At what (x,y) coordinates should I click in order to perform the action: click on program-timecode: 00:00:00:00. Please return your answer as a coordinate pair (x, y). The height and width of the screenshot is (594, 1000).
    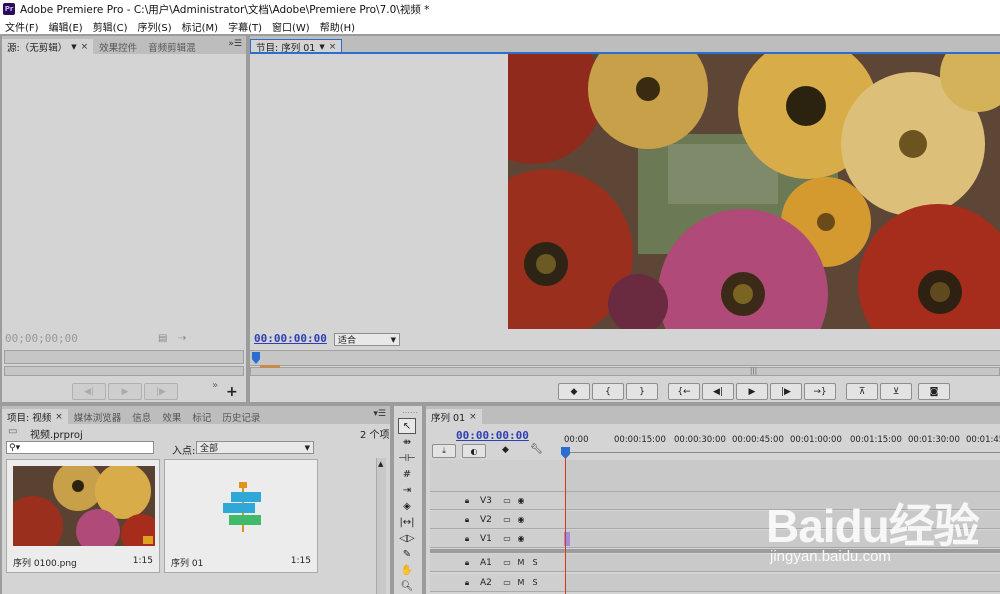
    Looking at the image, I should click on (290, 338).